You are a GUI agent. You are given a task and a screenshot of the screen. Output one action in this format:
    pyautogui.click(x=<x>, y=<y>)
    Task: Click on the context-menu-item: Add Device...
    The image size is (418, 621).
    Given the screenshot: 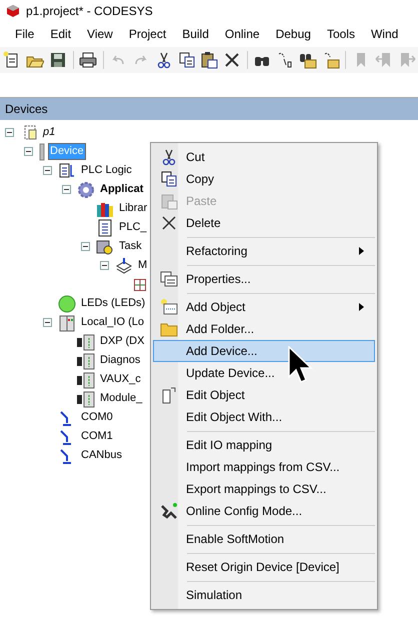 What is the action you would take?
    pyautogui.click(x=264, y=351)
    